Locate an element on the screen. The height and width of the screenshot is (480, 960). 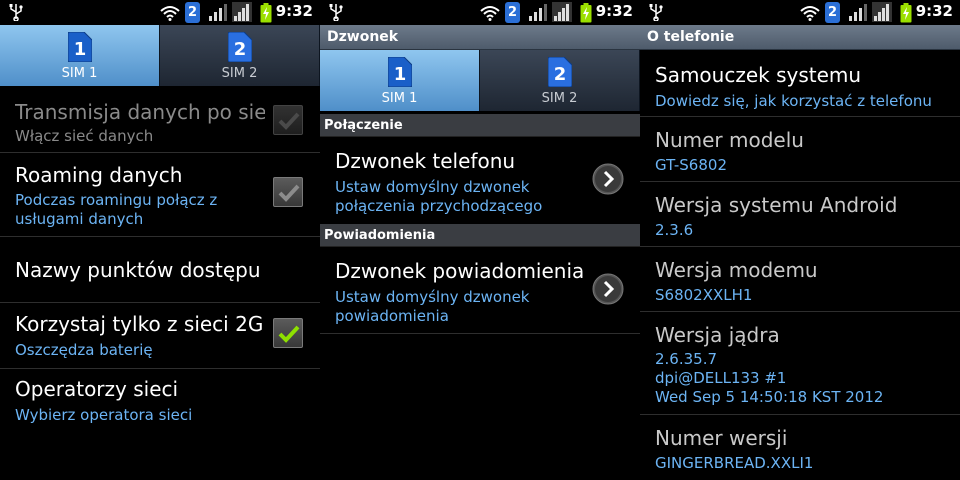
model-number-item: Numer modelu GT-S6802 is located at coordinates (800, 149).